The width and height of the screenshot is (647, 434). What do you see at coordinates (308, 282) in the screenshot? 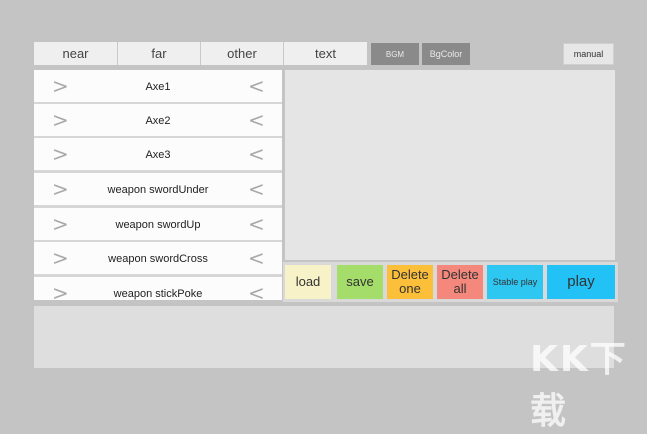
I see `load-button: load` at bounding box center [308, 282].